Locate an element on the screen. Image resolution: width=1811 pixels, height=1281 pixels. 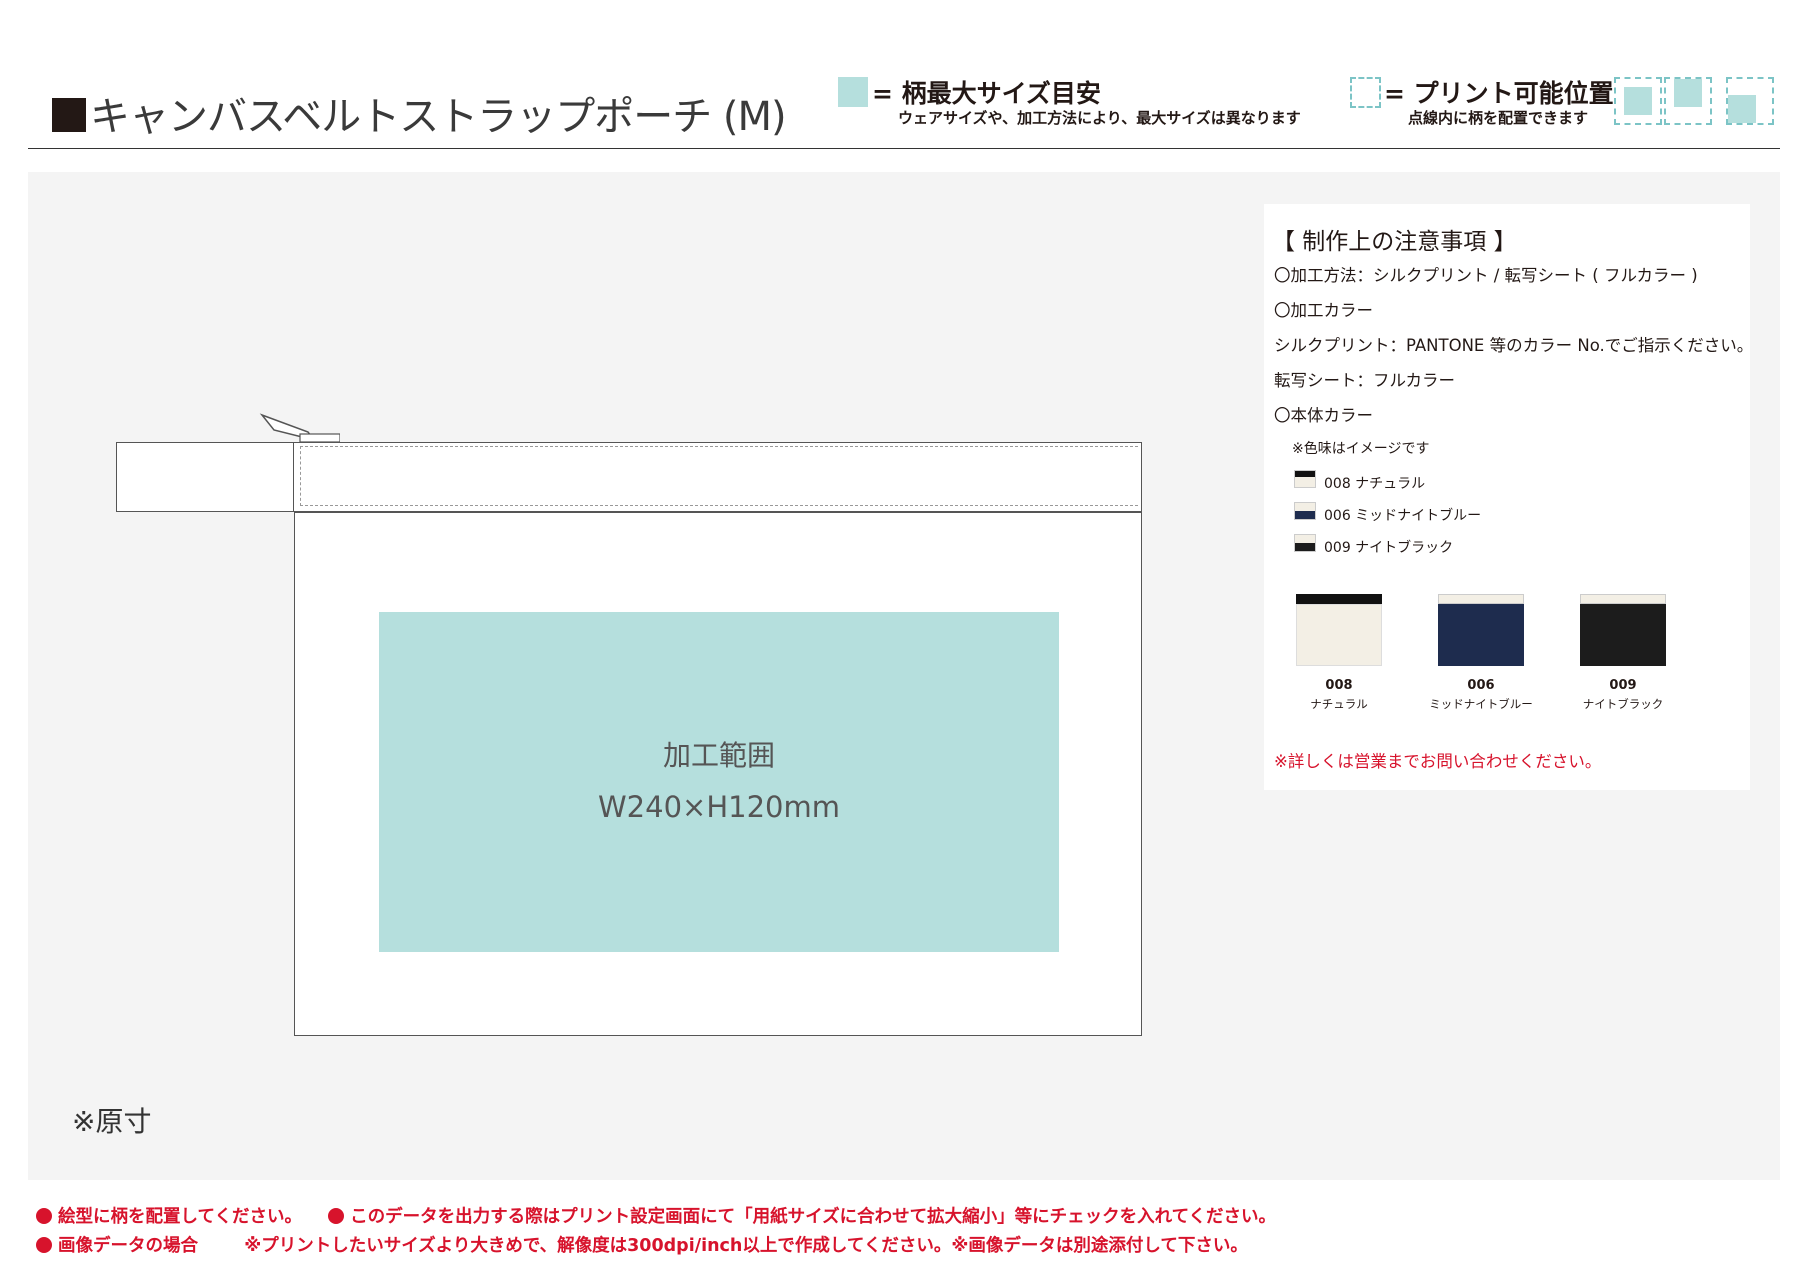
print-area-size: W240×H120mm is located at coordinates (719, 807).